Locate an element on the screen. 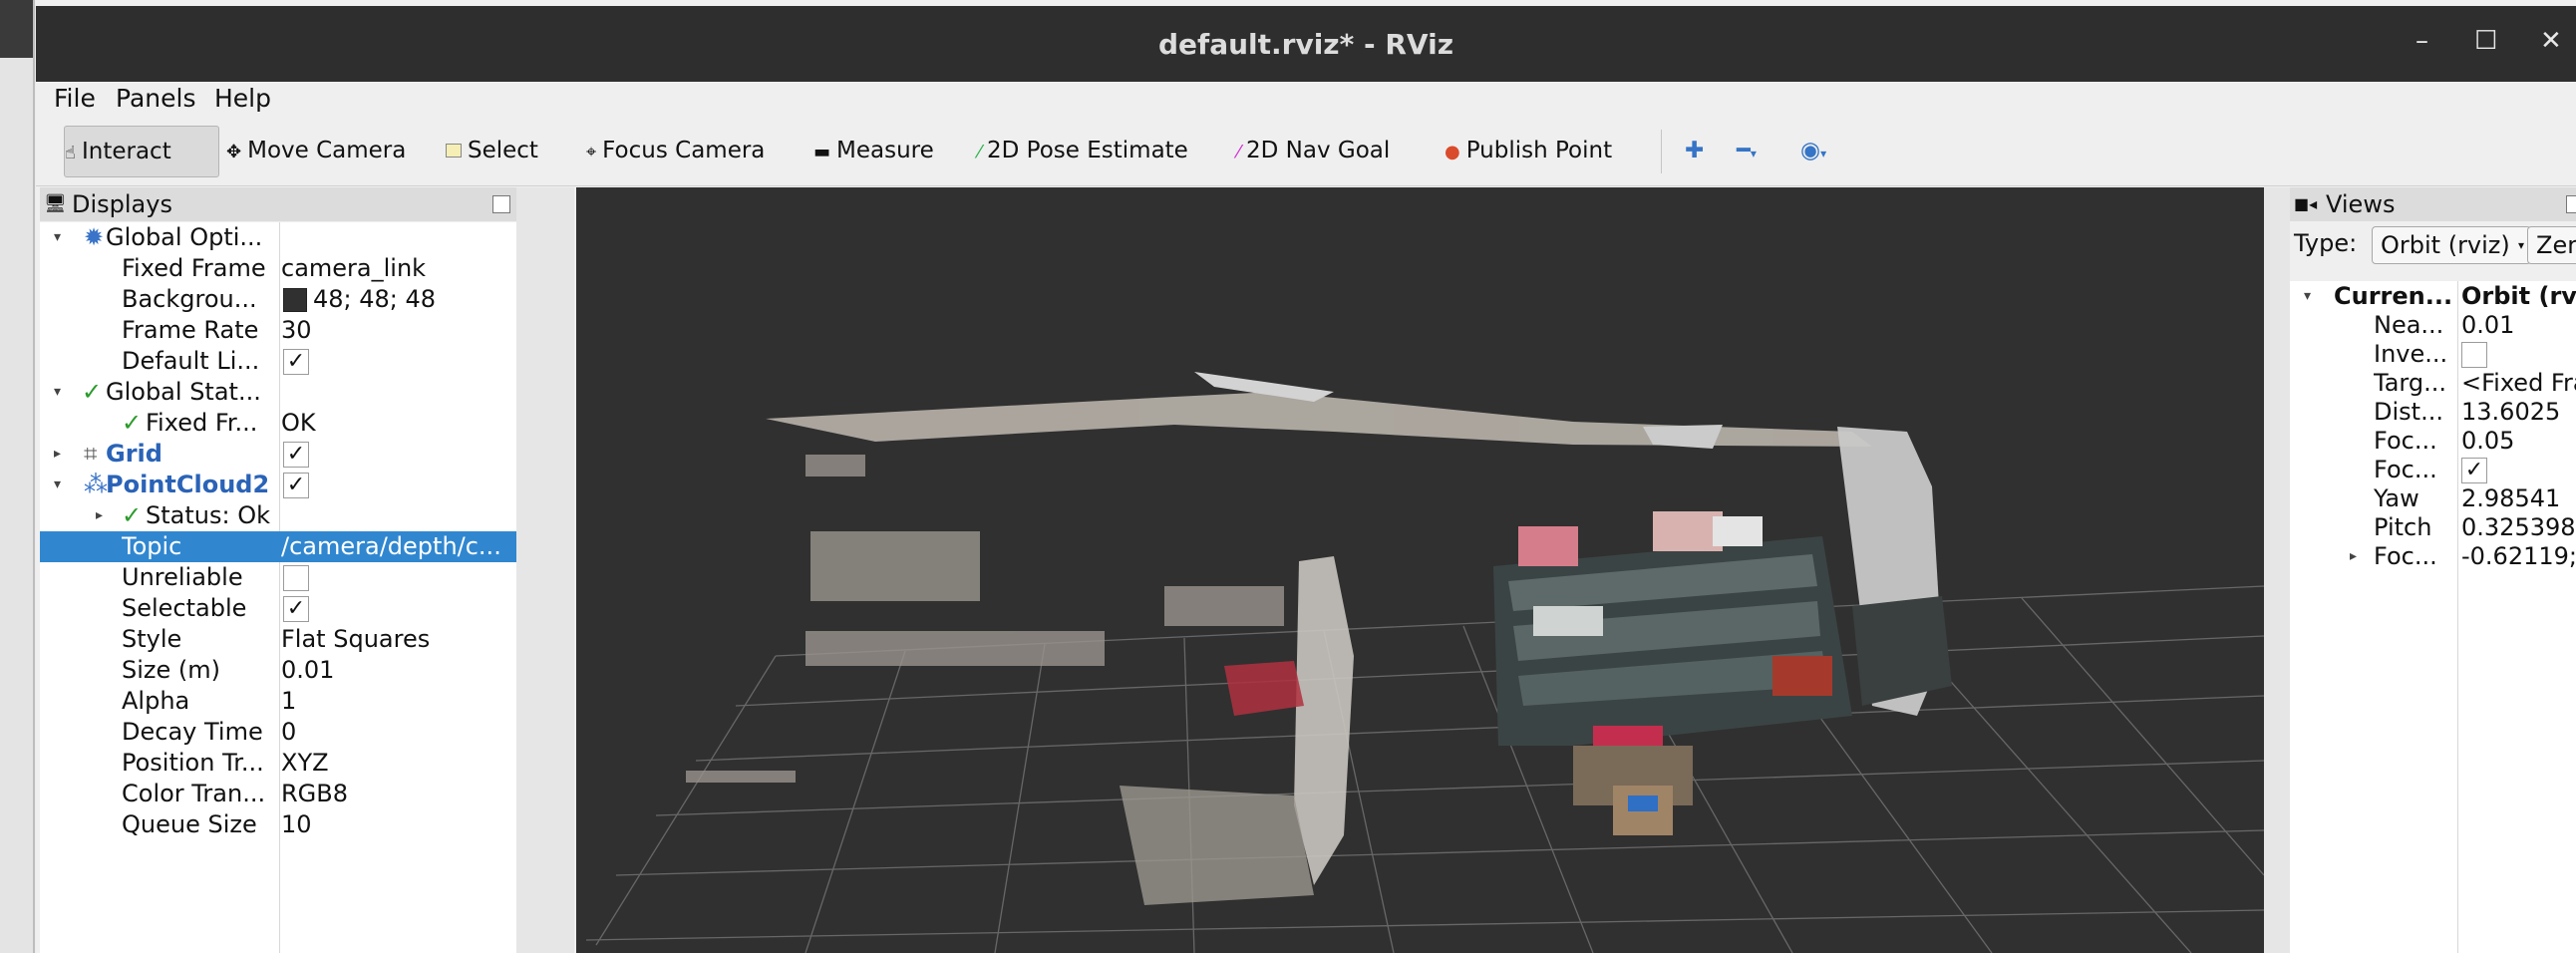 This screenshot has height=953, width=2576. window-title: default.rviz* - RViz is located at coordinates (1305, 45).